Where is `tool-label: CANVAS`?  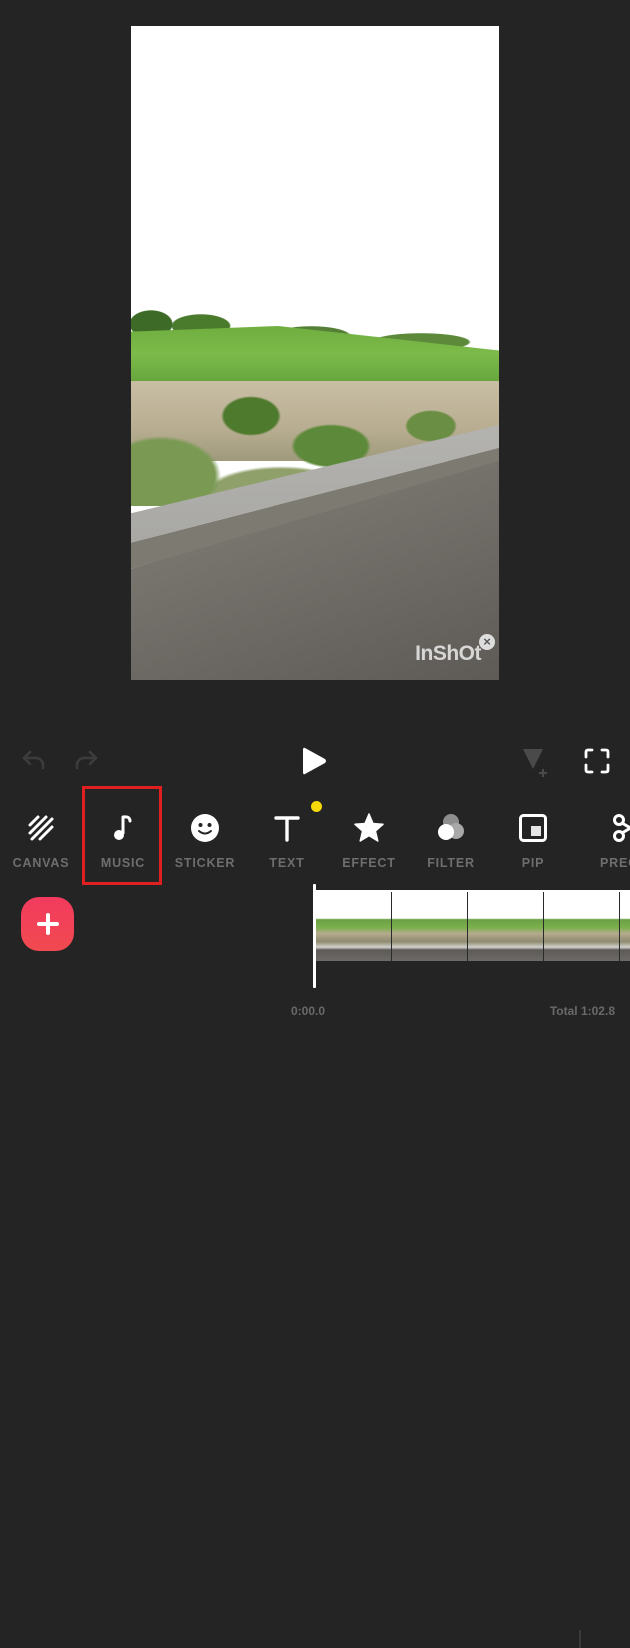
tool-label: CANVAS is located at coordinates (41, 863).